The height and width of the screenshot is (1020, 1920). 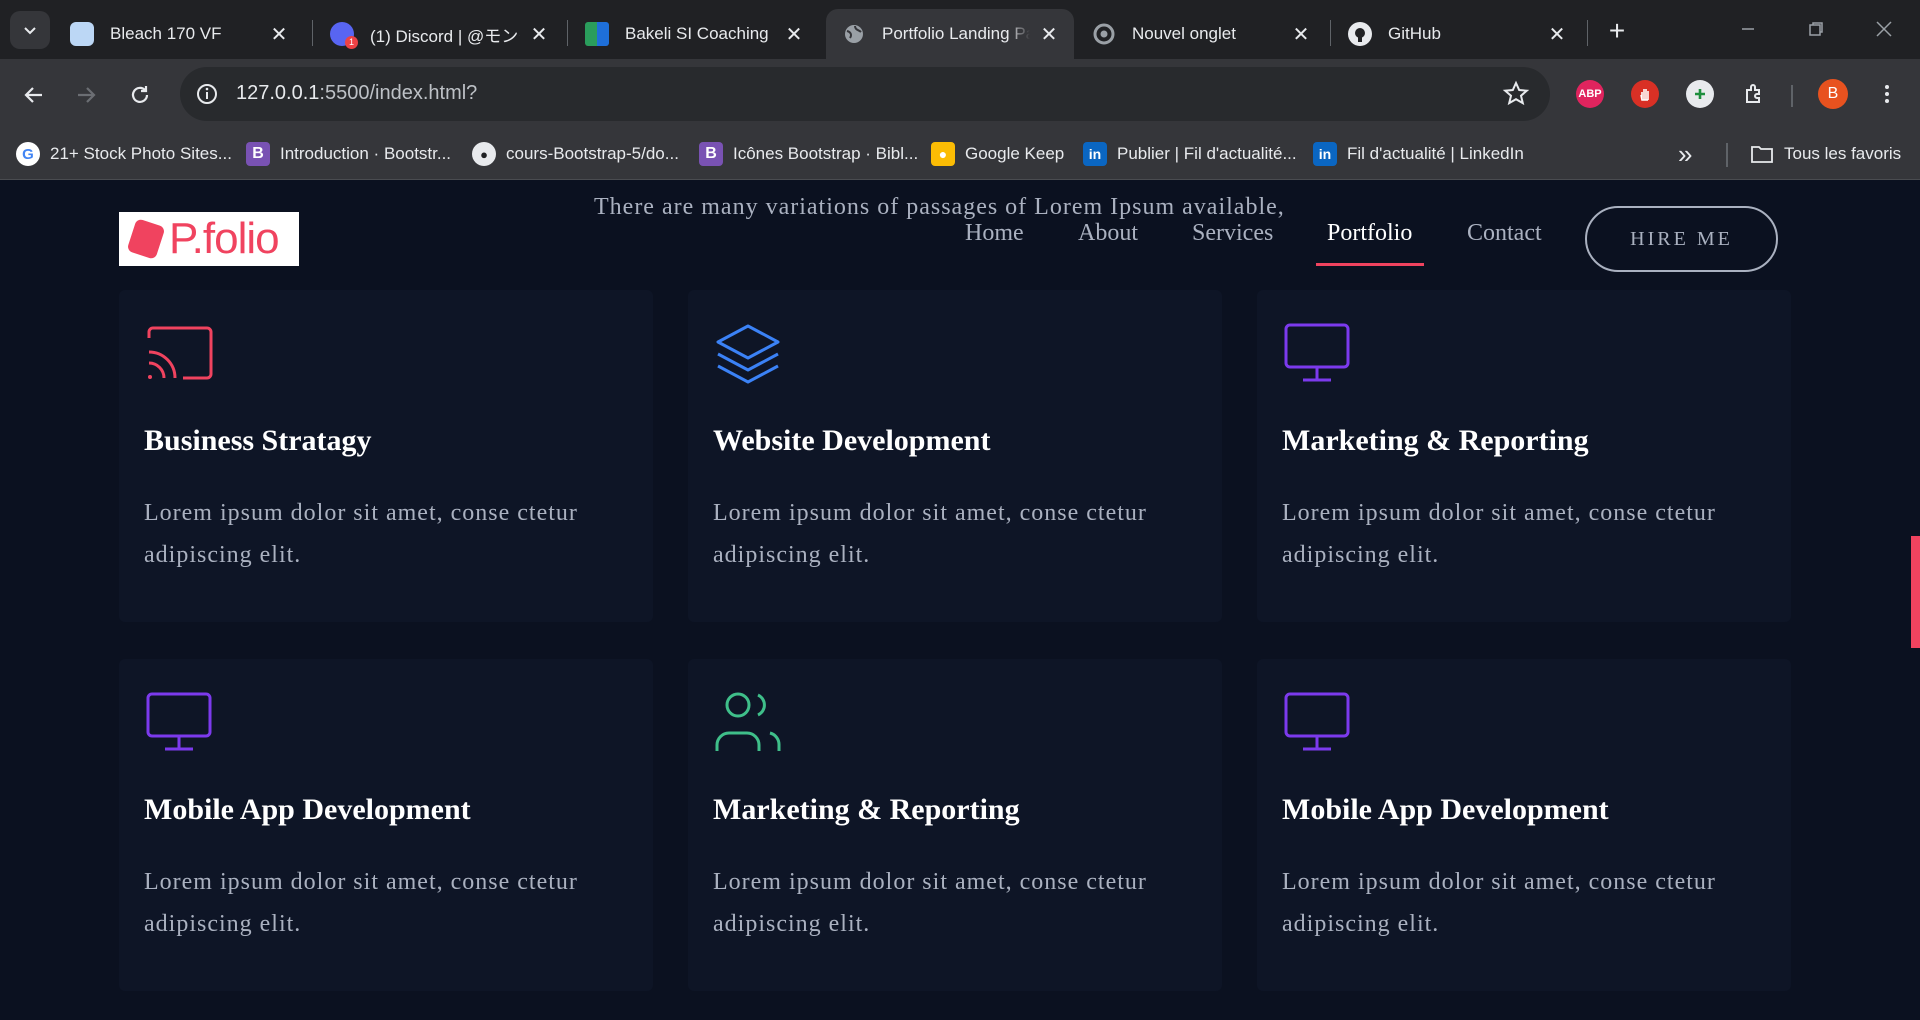 I want to click on nav-about: About, so click(x=1108, y=233).